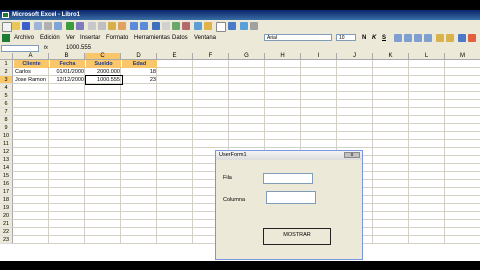 The height and width of the screenshot is (270, 480). Describe the element at coordinates (355, 56) in the screenshot. I see `column-header: J` at that location.